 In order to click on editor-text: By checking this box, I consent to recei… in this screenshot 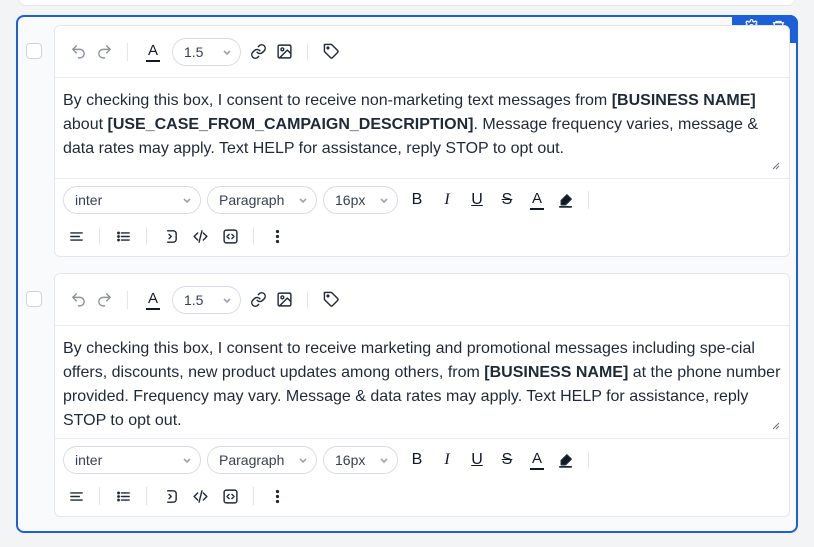, I will do `click(422, 125)`.